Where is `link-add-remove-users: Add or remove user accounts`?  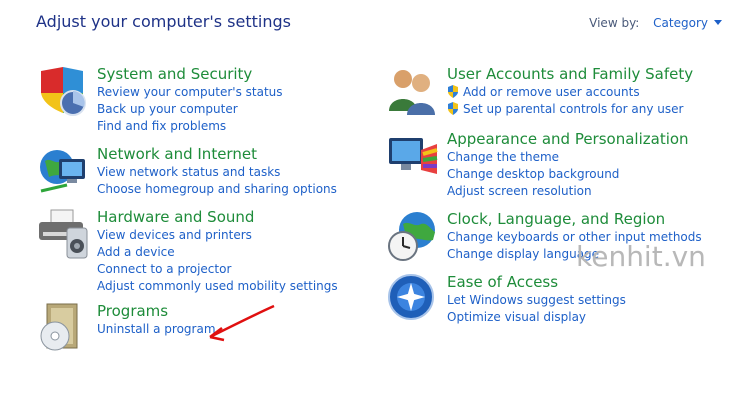 link-add-remove-users: Add or remove user accounts is located at coordinates (596, 92).